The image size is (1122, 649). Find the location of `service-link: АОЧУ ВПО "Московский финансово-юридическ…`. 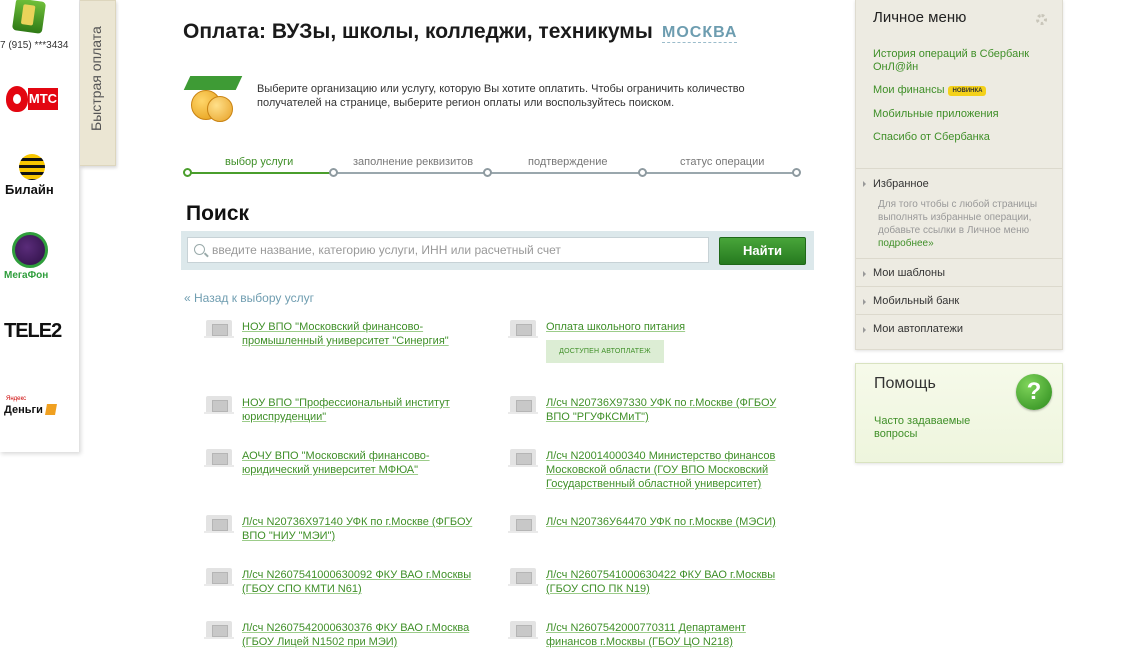

service-link: АОЧУ ВПО "Московский финансово-юридическ… is located at coordinates (367, 463).